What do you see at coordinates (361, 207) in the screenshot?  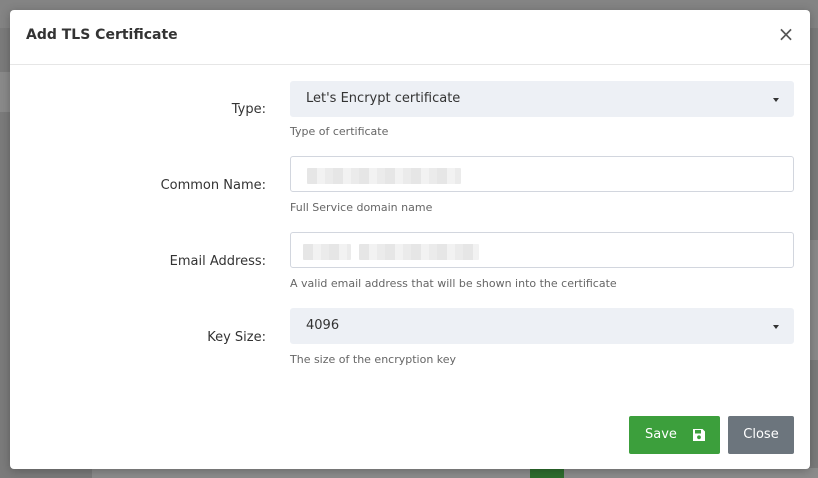 I see `common-name-help-text: Full Service domain name` at bounding box center [361, 207].